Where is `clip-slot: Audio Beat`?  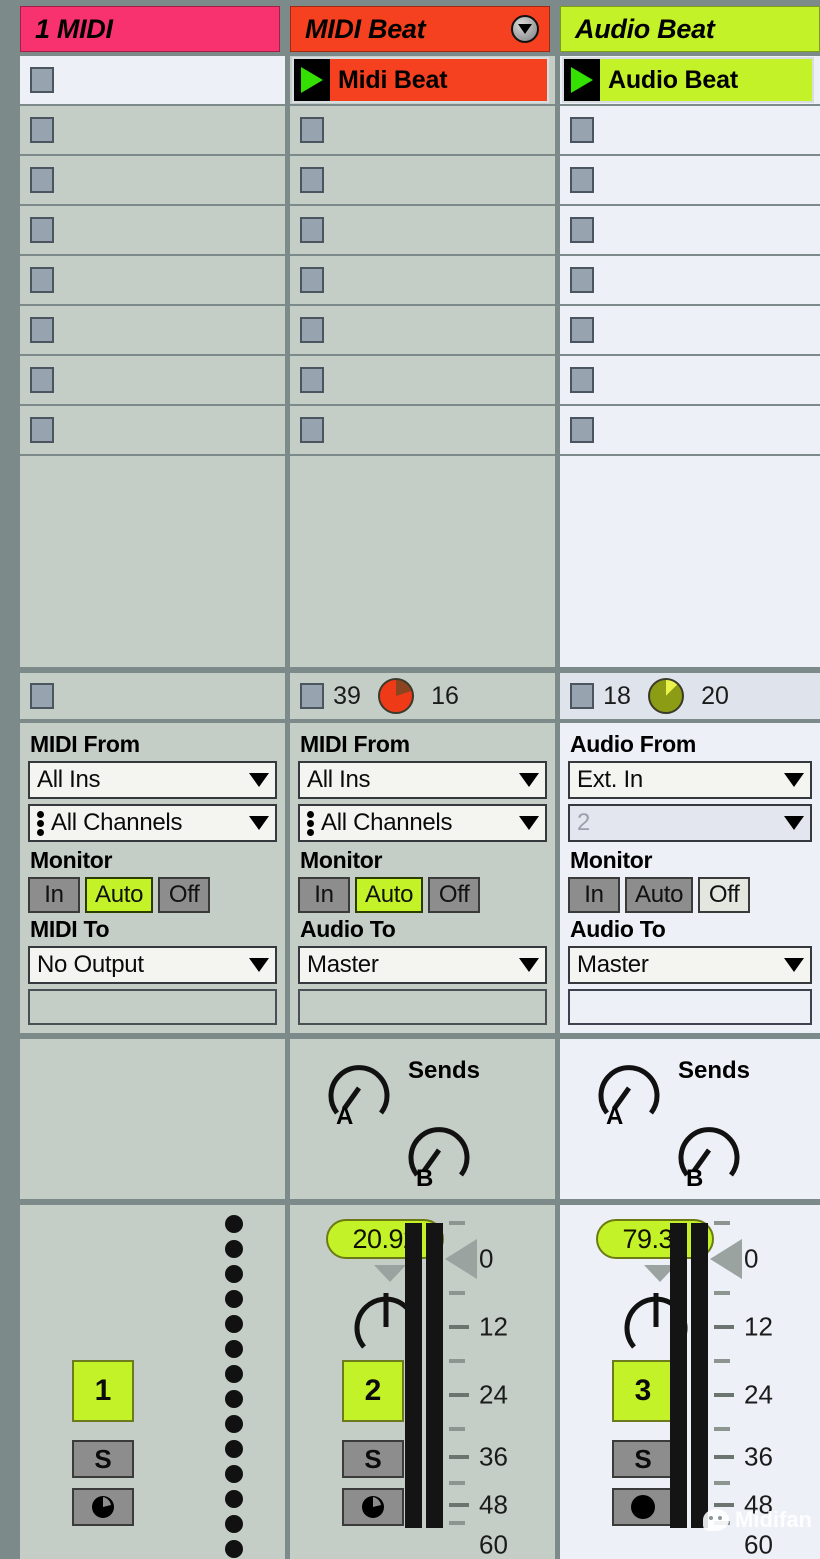
clip-slot: Audio Beat is located at coordinates (690, 81).